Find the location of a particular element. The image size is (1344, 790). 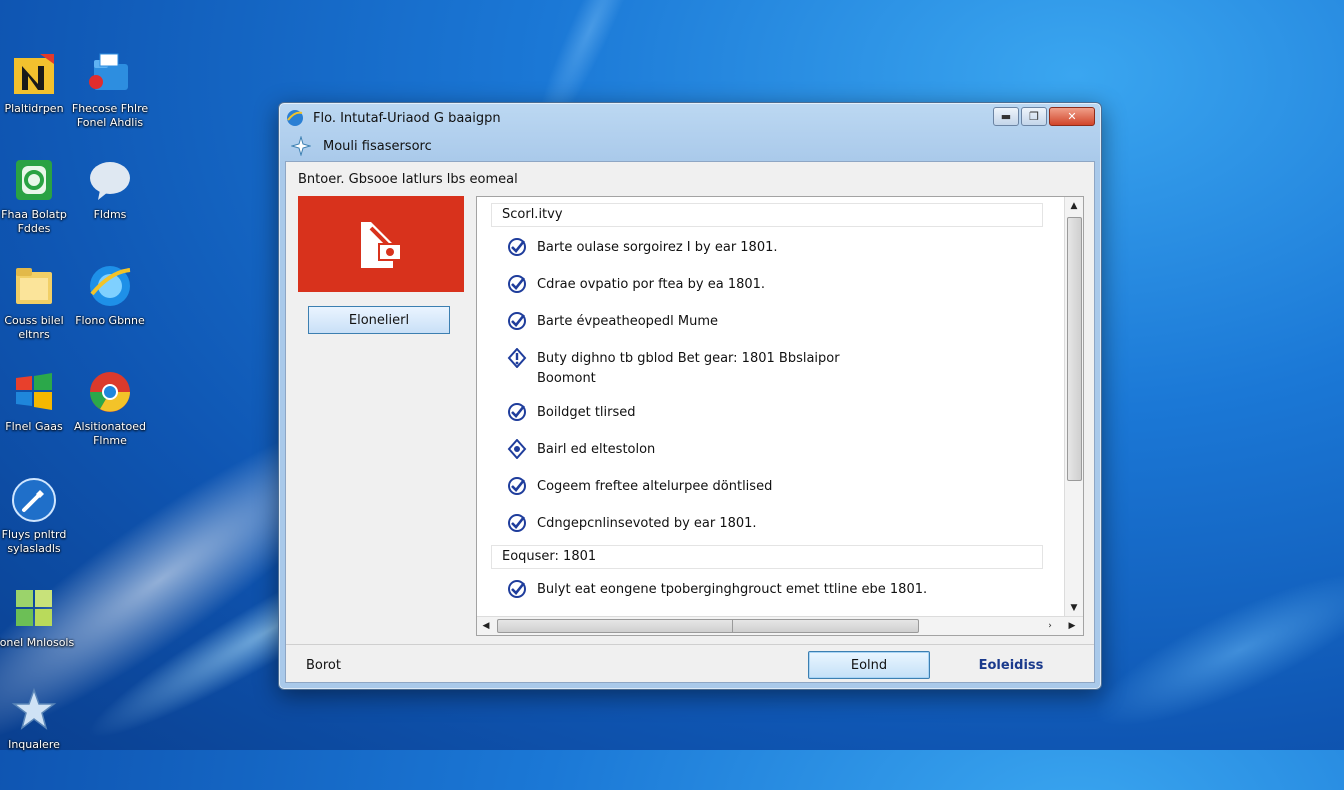

vertical-scroll-thumb is located at coordinates (1074, 349).